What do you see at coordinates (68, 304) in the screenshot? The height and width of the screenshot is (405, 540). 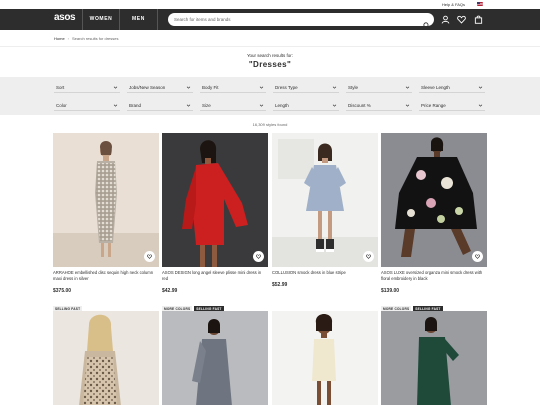 I see `product-badges: SELLING FAST` at bounding box center [68, 304].